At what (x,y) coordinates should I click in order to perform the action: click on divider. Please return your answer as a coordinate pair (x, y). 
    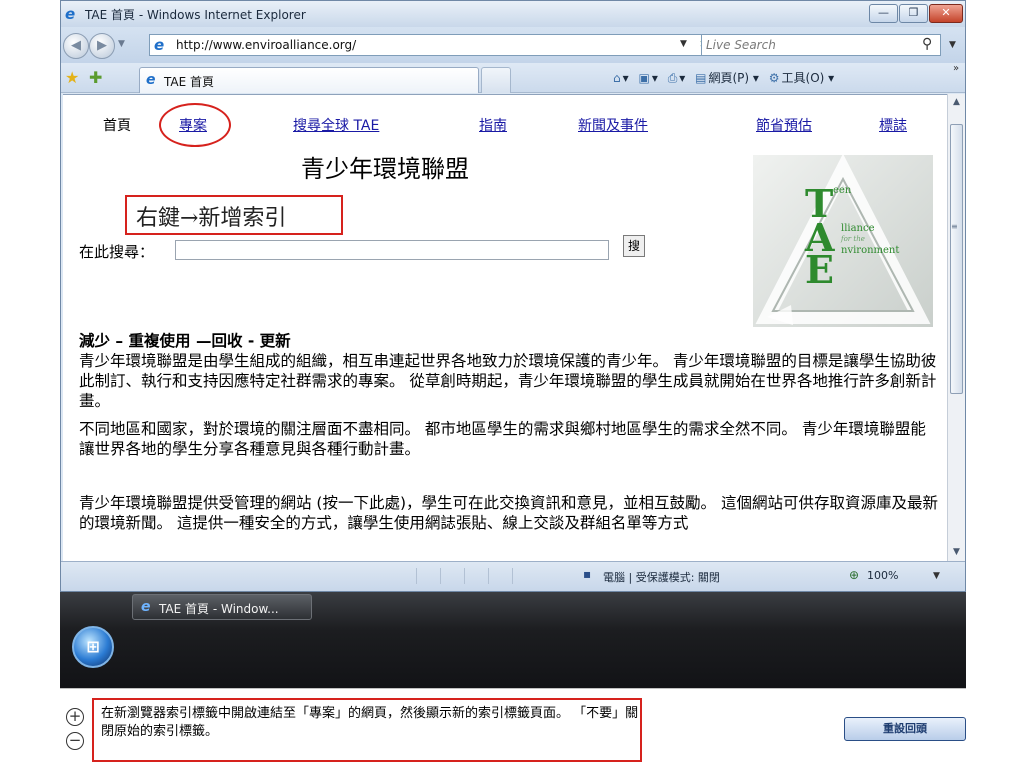
    Looking at the image, I should click on (513, 688).